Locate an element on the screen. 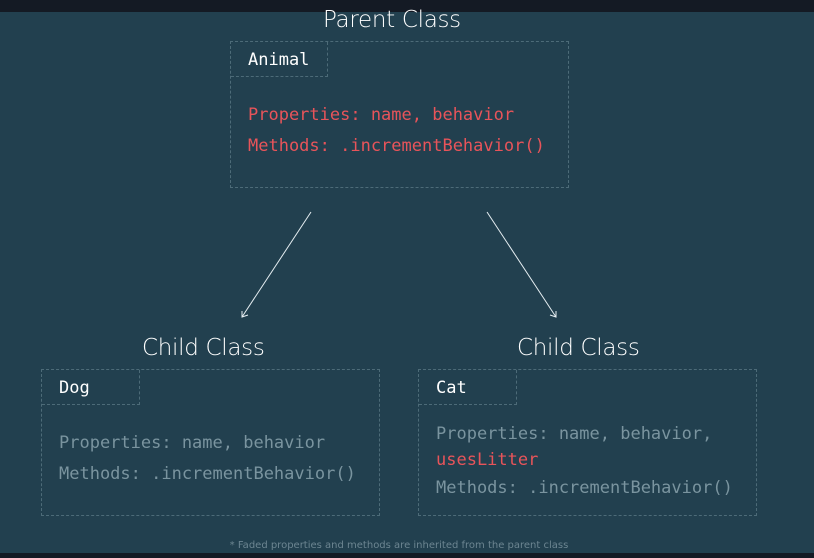  bottom-bar is located at coordinates (407, 555).